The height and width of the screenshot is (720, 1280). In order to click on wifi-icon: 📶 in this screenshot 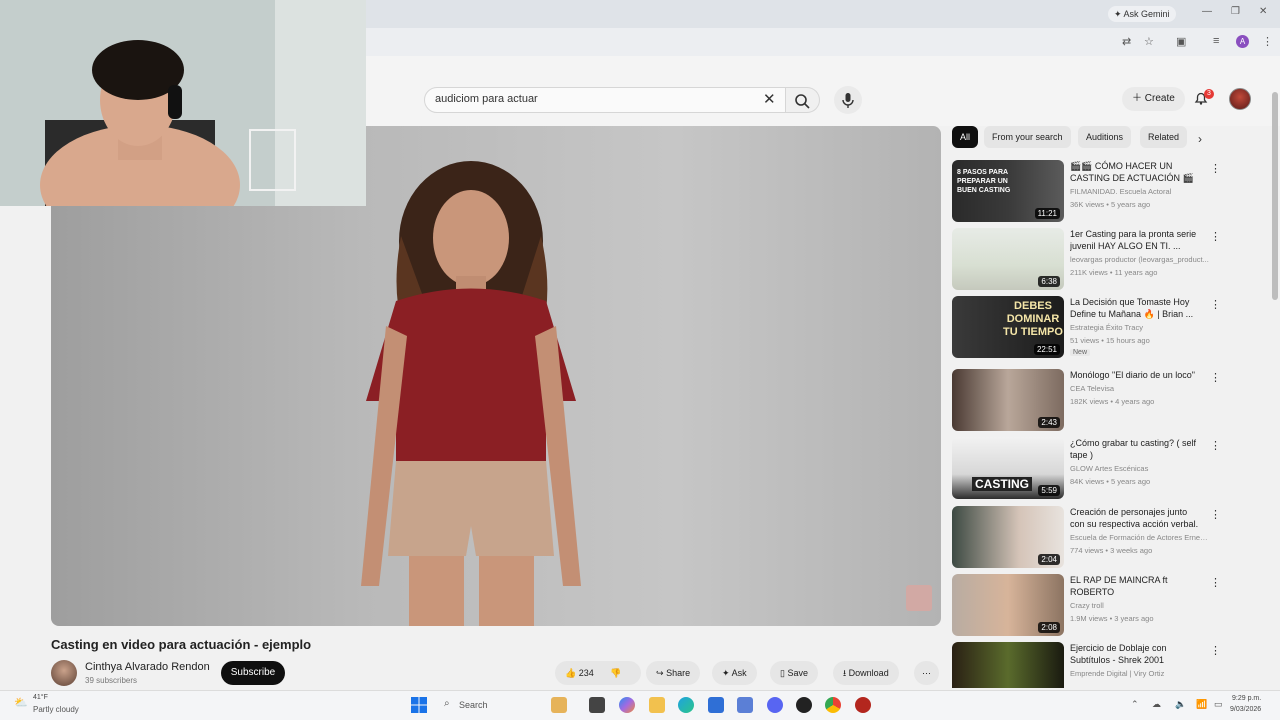, I will do `click(1201, 704)`.